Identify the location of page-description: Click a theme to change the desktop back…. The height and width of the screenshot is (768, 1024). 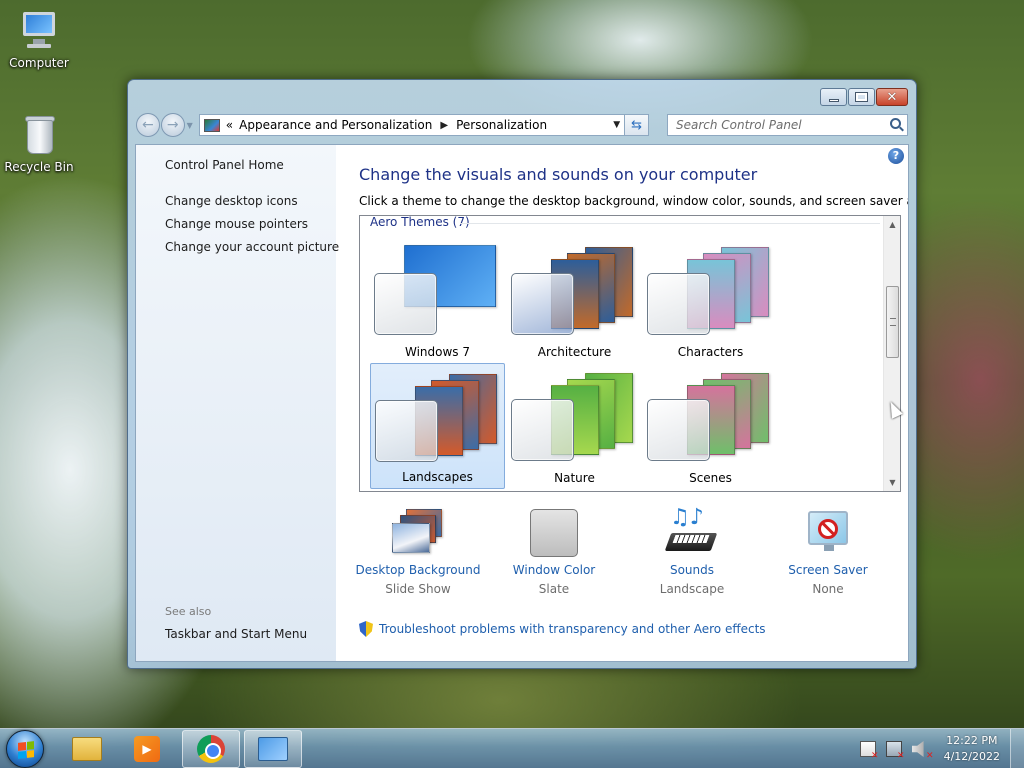
(633, 201).